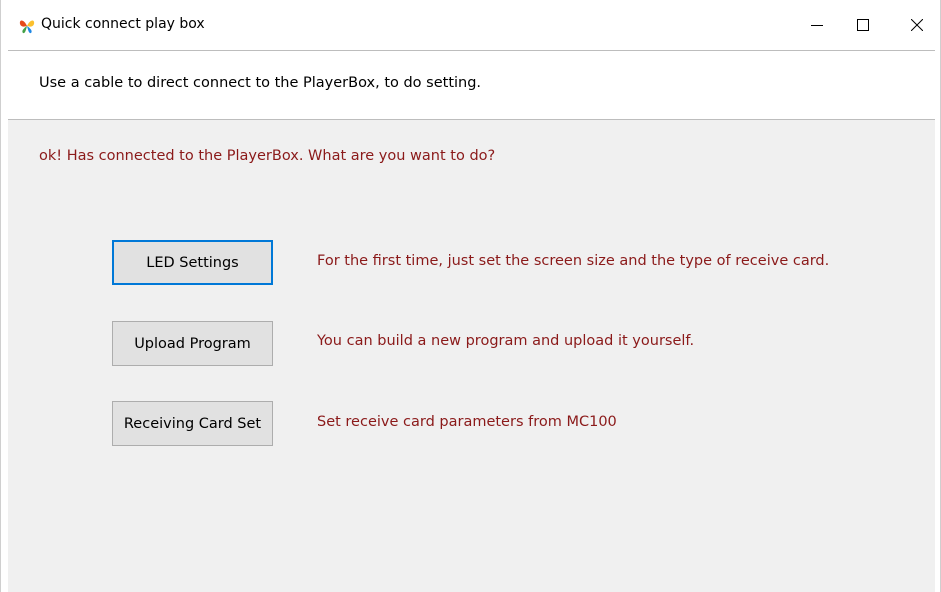 The image size is (941, 592). I want to click on maximize-icon, so click(863, 25).